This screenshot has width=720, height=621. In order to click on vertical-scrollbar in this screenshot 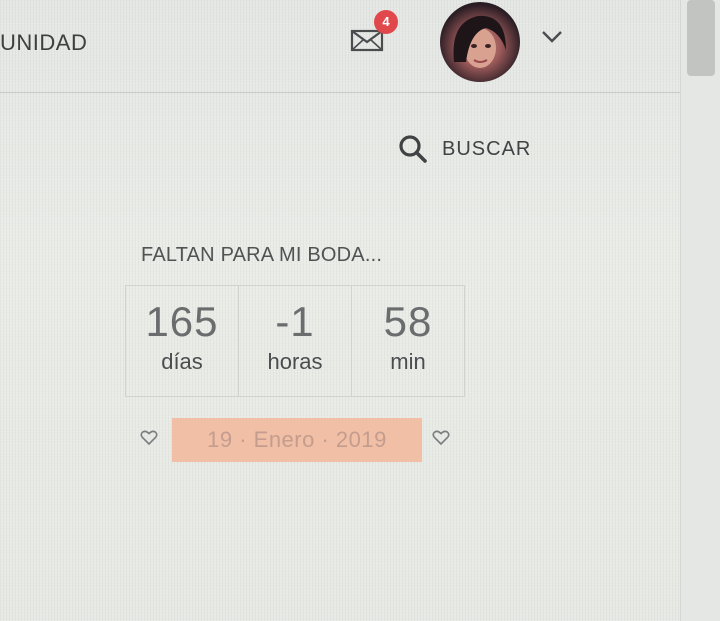, I will do `click(700, 310)`.